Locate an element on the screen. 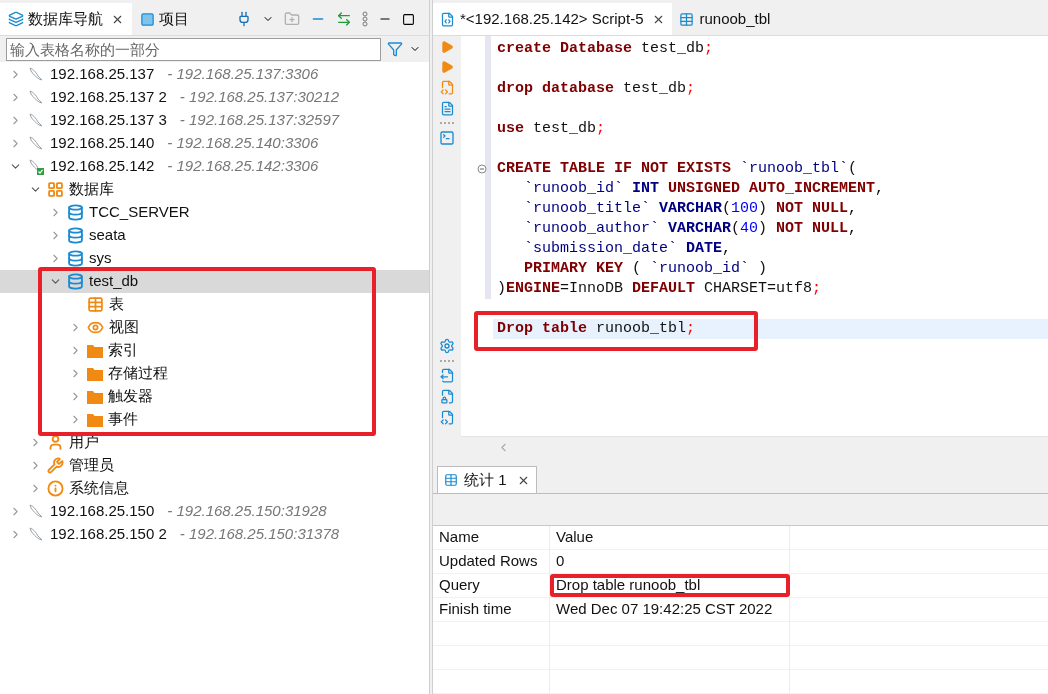  tree-item: 192.168.25.137 2 - 192.168.25.137:30212 is located at coordinates (214, 97).